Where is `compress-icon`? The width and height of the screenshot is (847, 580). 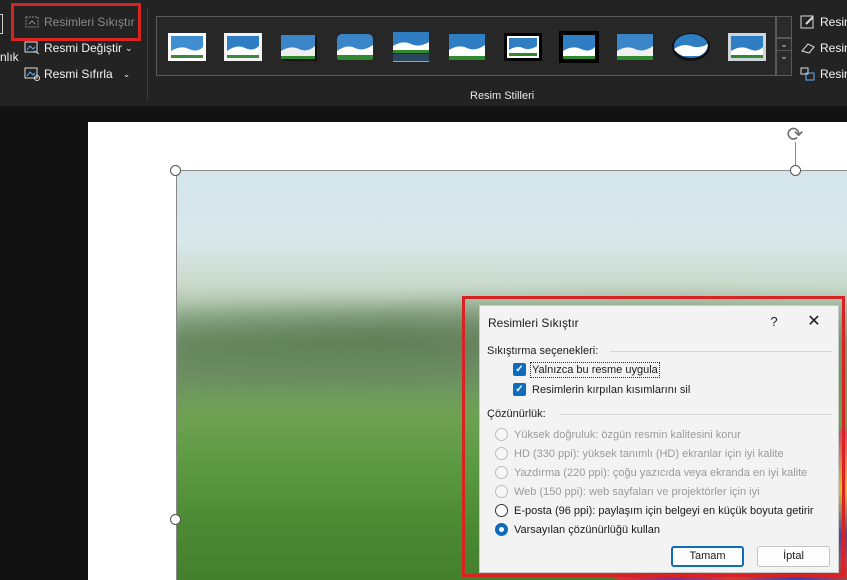
compress-icon is located at coordinates (32, 22).